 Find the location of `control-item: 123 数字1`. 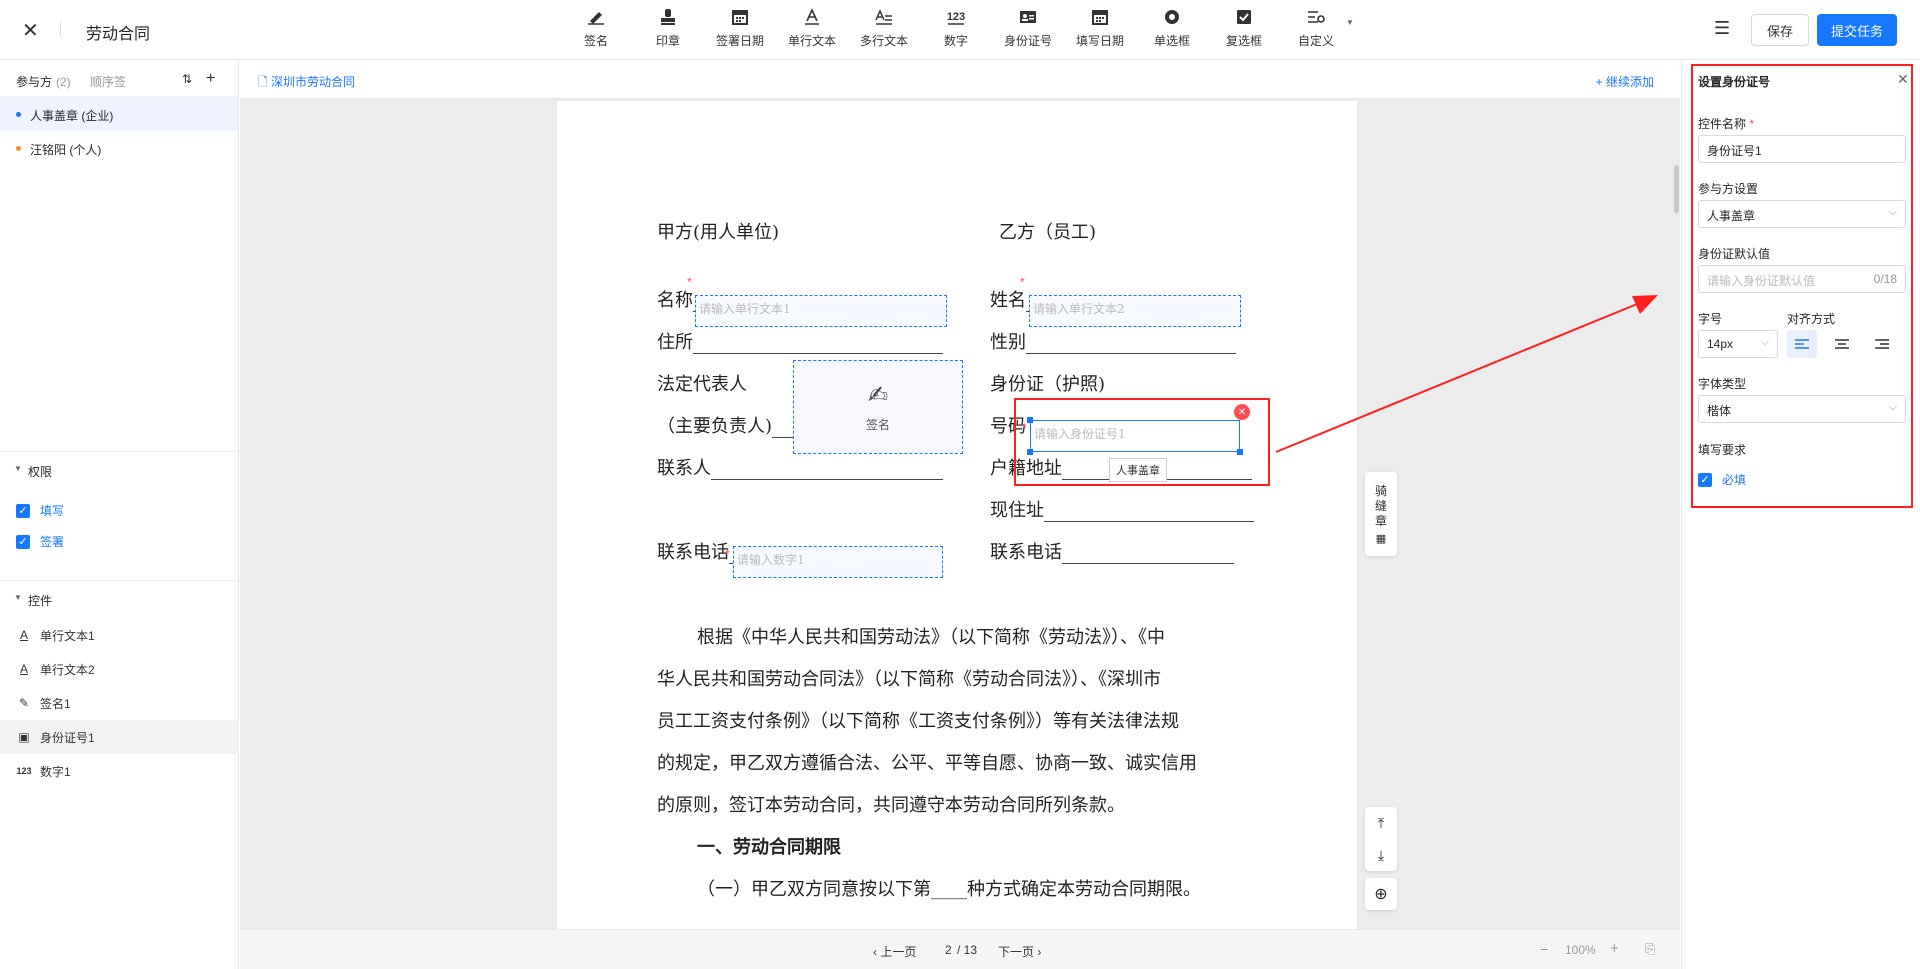

control-item: 123 数字1 is located at coordinates (119, 771).